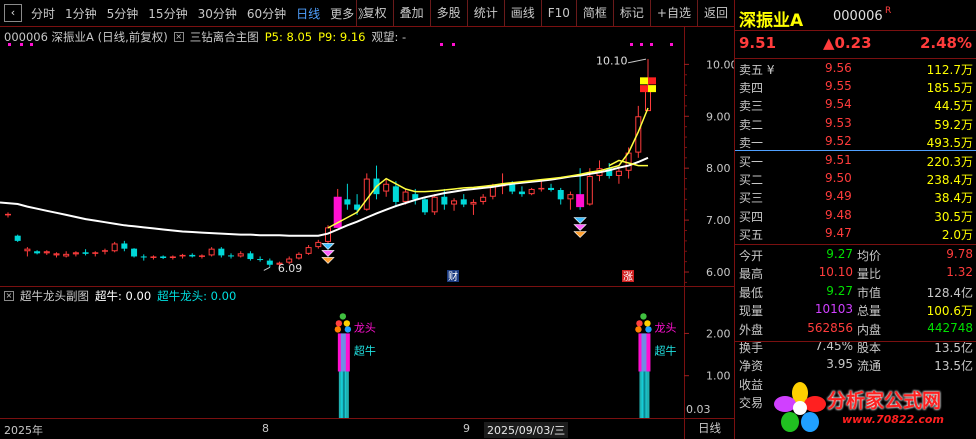  What do you see at coordinates (838, 232) in the screenshot?
I see `book-price: 9.47` at bounding box center [838, 232].